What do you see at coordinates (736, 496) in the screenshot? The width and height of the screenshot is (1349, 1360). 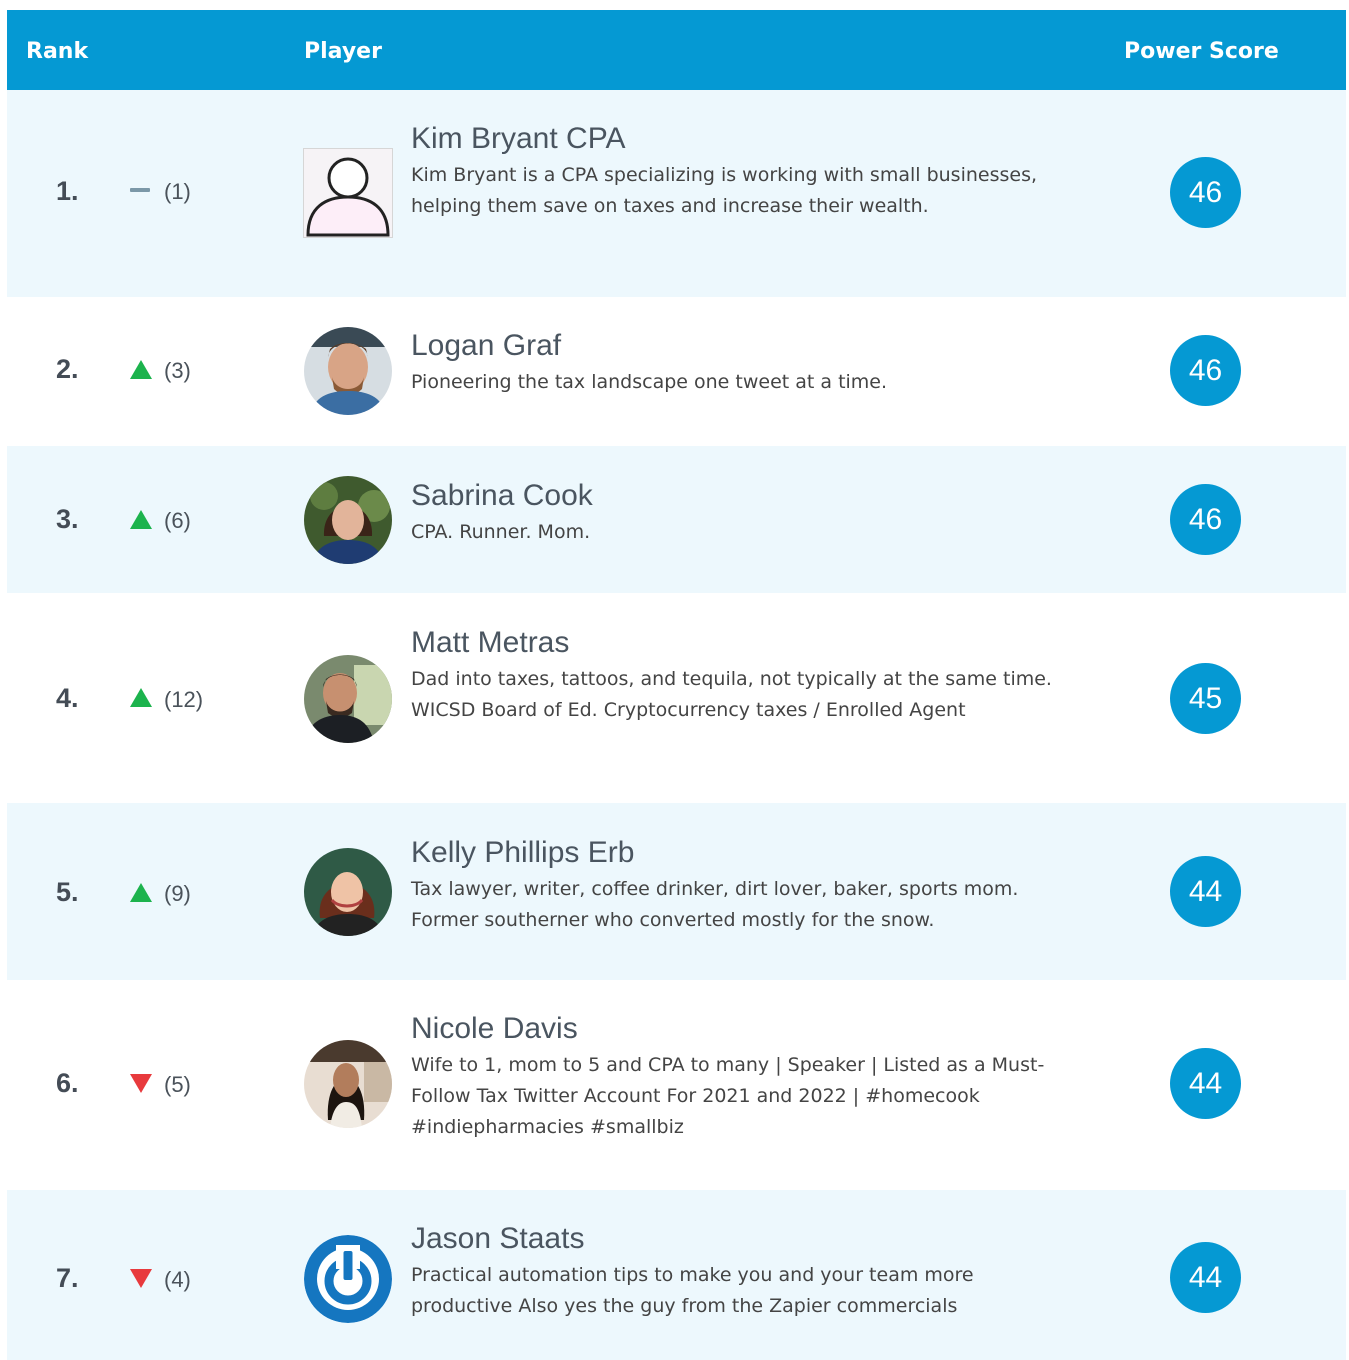 I see `player-name: Sabrina Cook` at bounding box center [736, 496].